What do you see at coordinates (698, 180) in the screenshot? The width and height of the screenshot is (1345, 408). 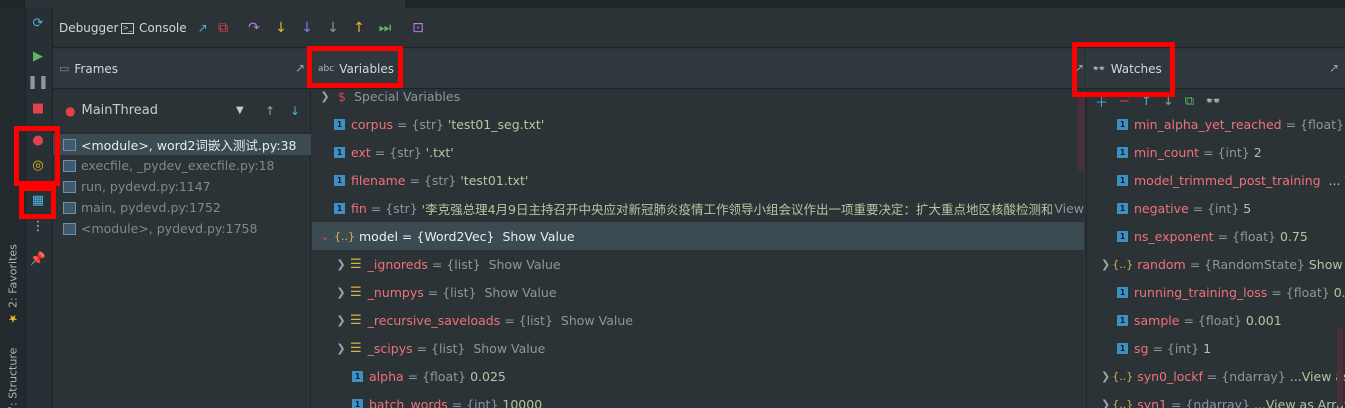 I see `variable-row: 1 filename = {str} 'test01.txt'` at bounding box center [698, 180].